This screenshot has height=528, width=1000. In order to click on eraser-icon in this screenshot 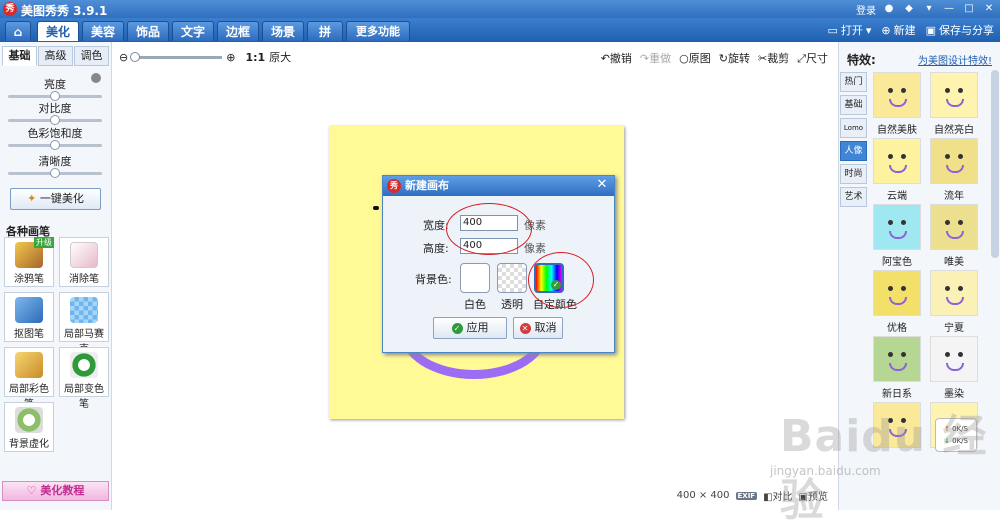, I will do `click(84, 255)`.